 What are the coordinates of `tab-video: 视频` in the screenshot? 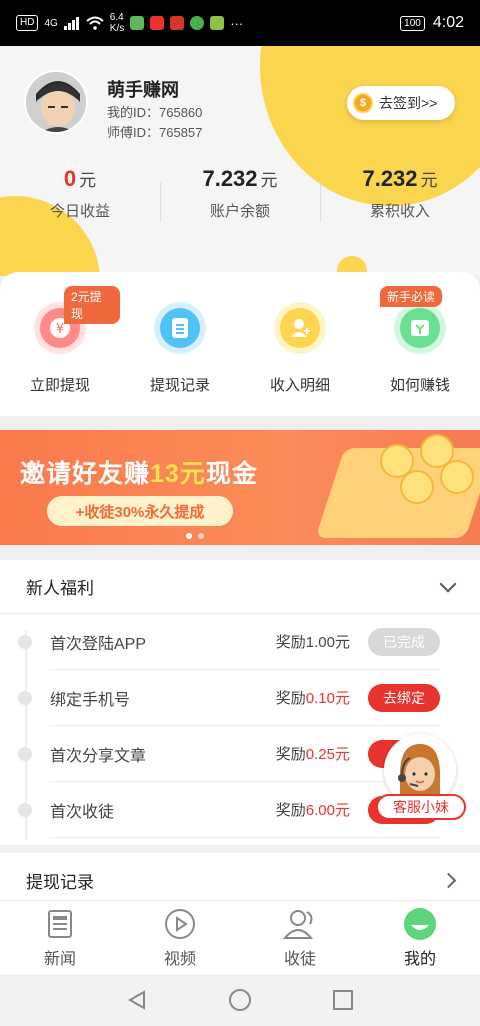 It's located at (180, 937).